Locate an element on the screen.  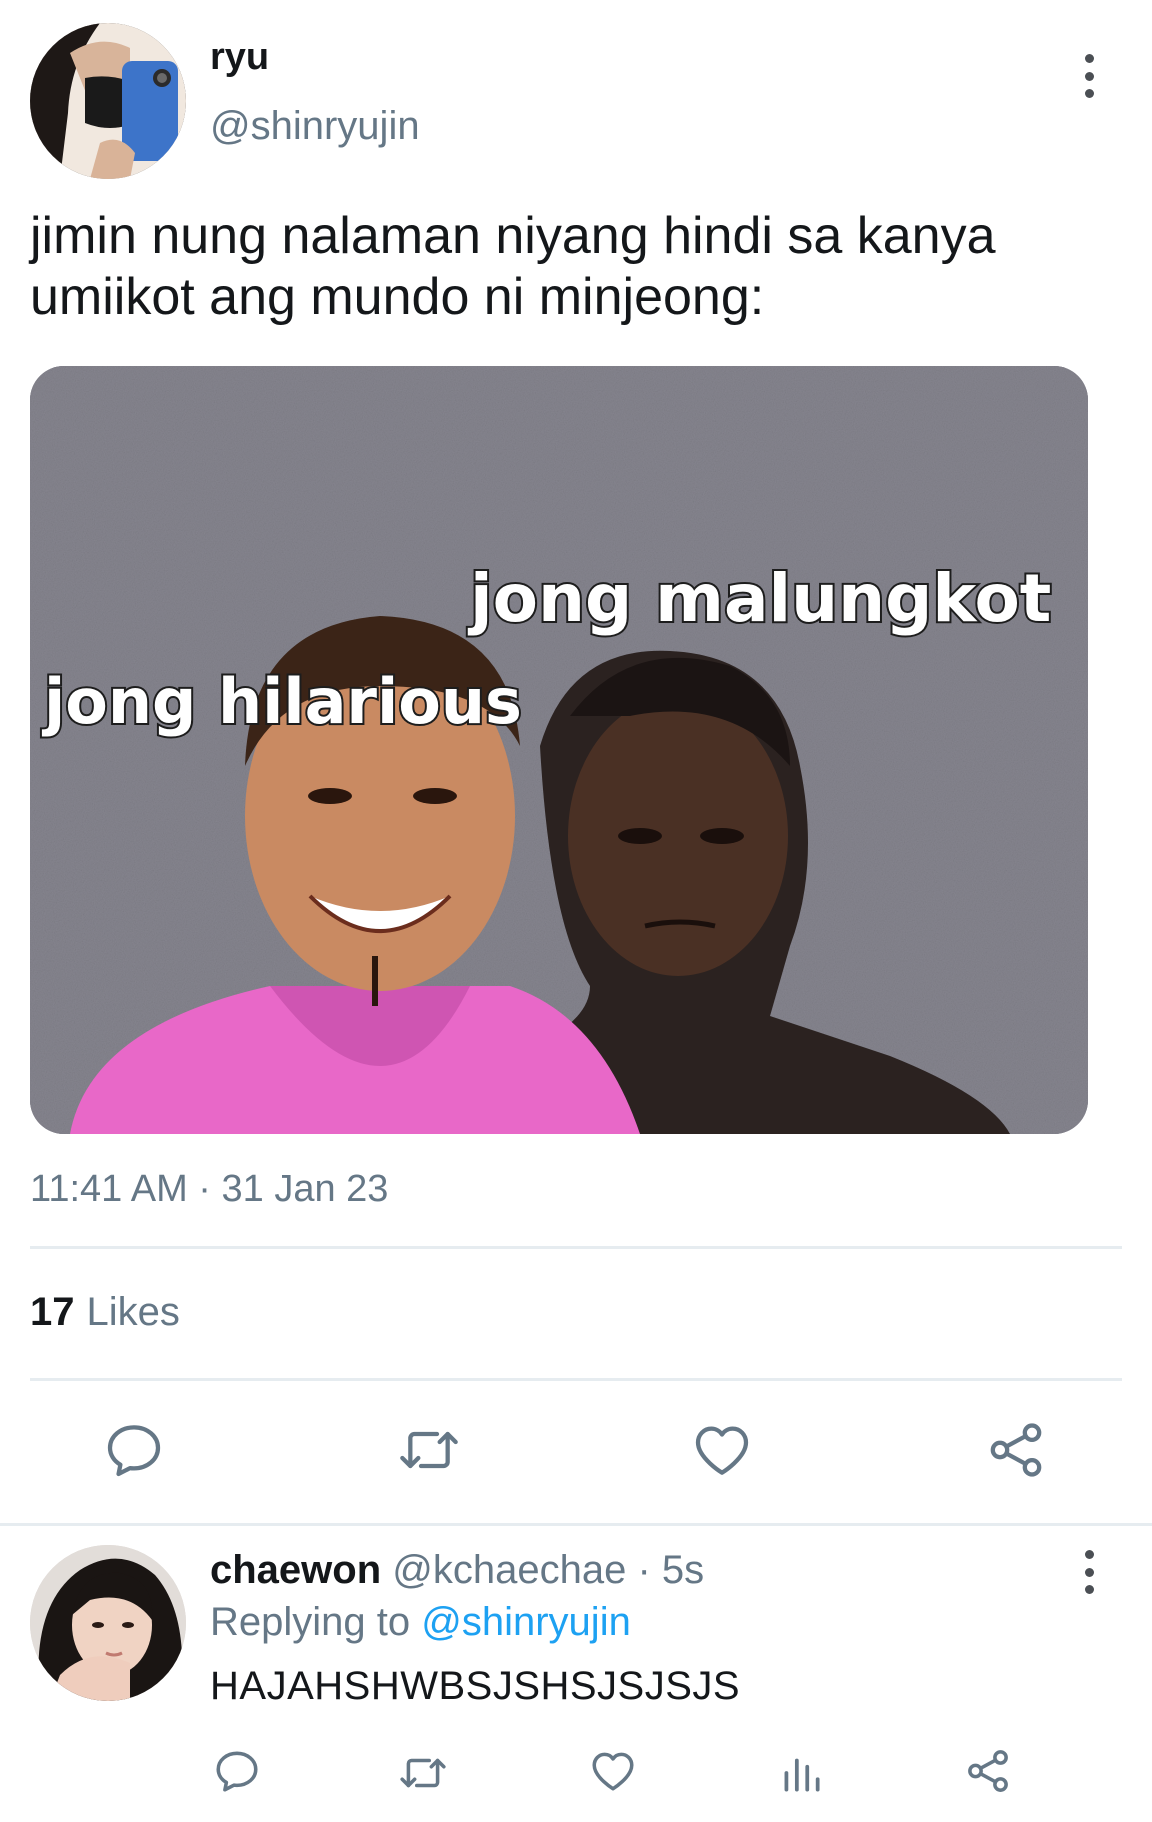
author-name: ryu is located at coordinates (239, 57).